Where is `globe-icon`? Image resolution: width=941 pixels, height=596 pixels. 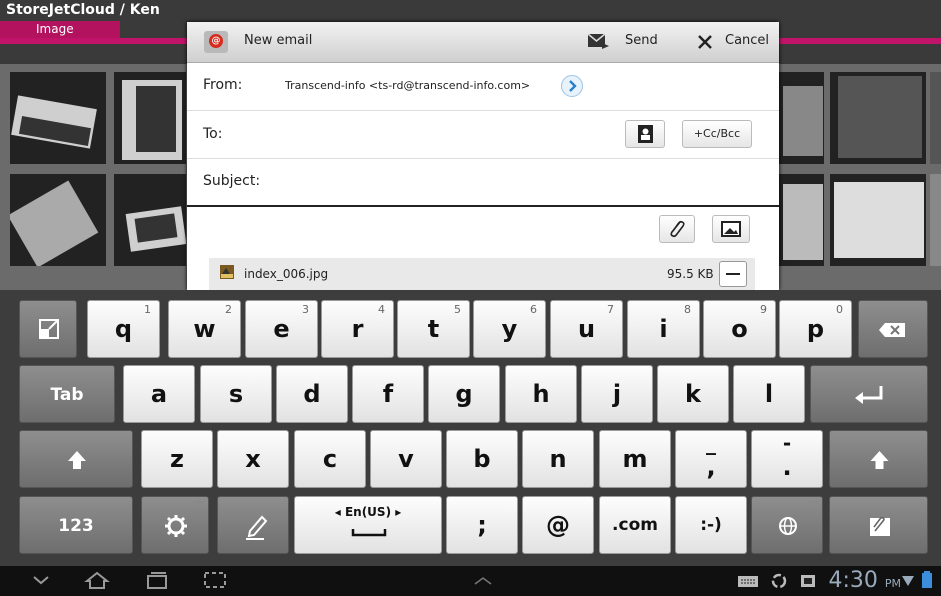
globe-icon is located at coordinates (788, 526).